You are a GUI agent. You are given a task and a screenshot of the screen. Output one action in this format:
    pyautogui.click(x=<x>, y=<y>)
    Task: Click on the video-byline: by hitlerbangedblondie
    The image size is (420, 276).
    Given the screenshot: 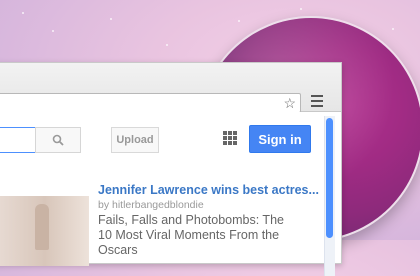 What is the action you would take?
    pyautogui.click(x=151, y=205)
    